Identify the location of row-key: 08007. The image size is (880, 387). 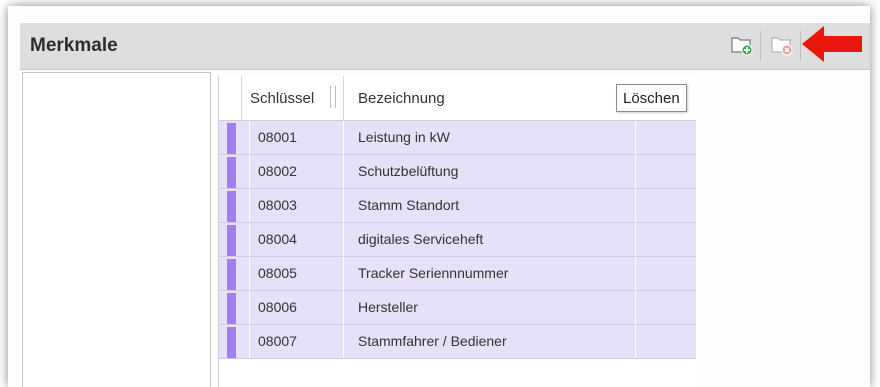
(300, 341).